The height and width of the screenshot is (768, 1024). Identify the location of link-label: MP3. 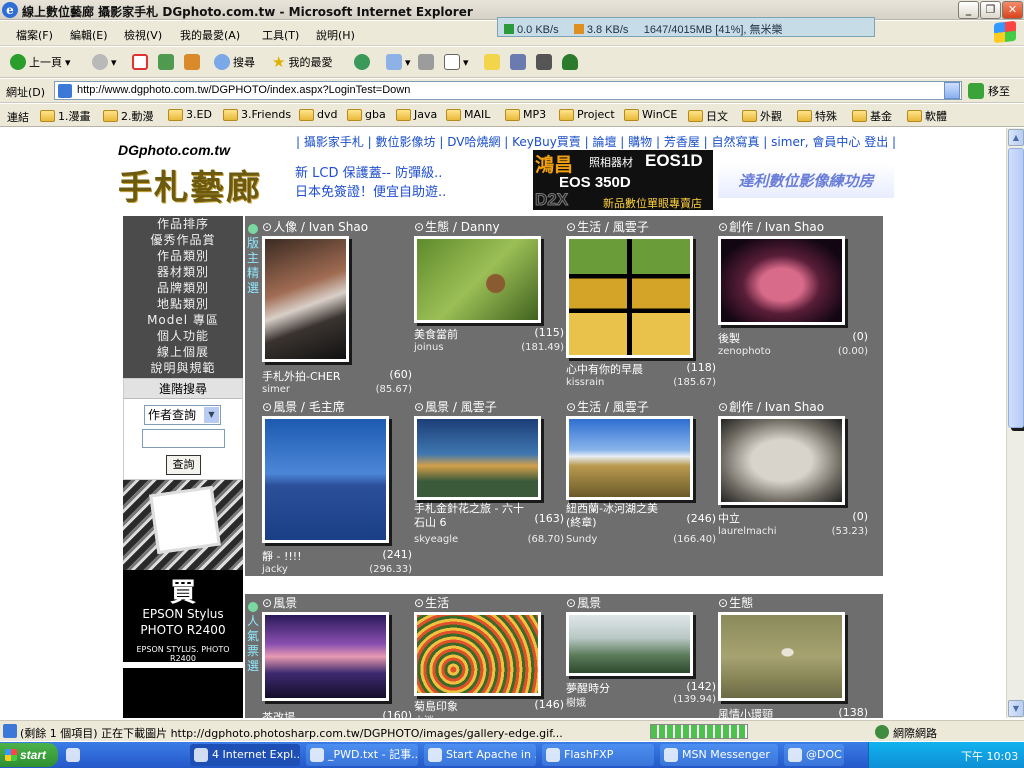
(535, 114).